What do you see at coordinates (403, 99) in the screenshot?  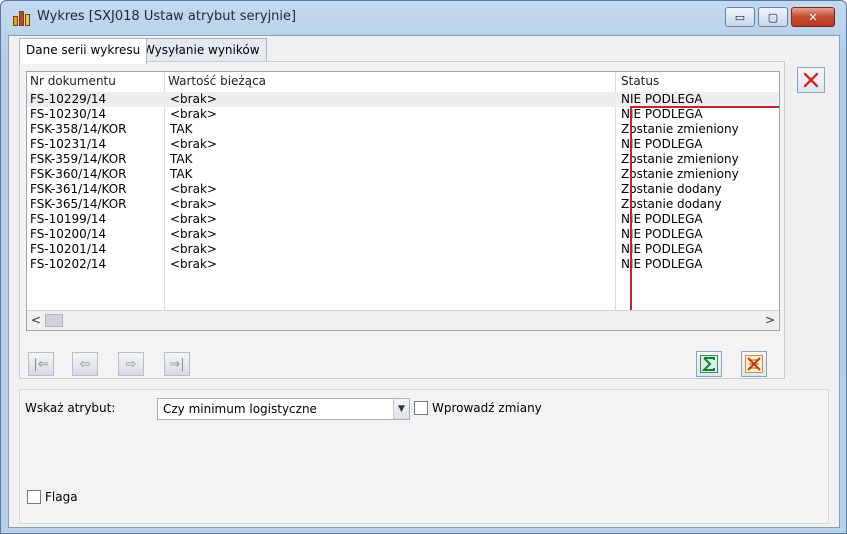 I see `table-row: FS-10229/14 <brak> NIE PODLEGA` at bounding box center [403, 99].